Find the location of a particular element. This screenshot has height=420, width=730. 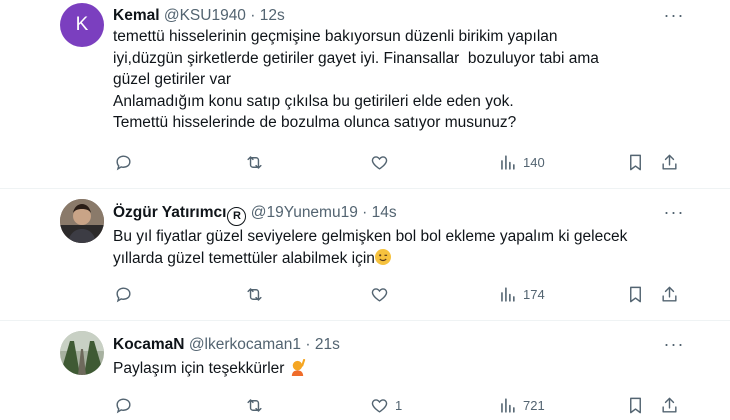

raising-hand-emoji-icon is located at coordinates (297, 370).